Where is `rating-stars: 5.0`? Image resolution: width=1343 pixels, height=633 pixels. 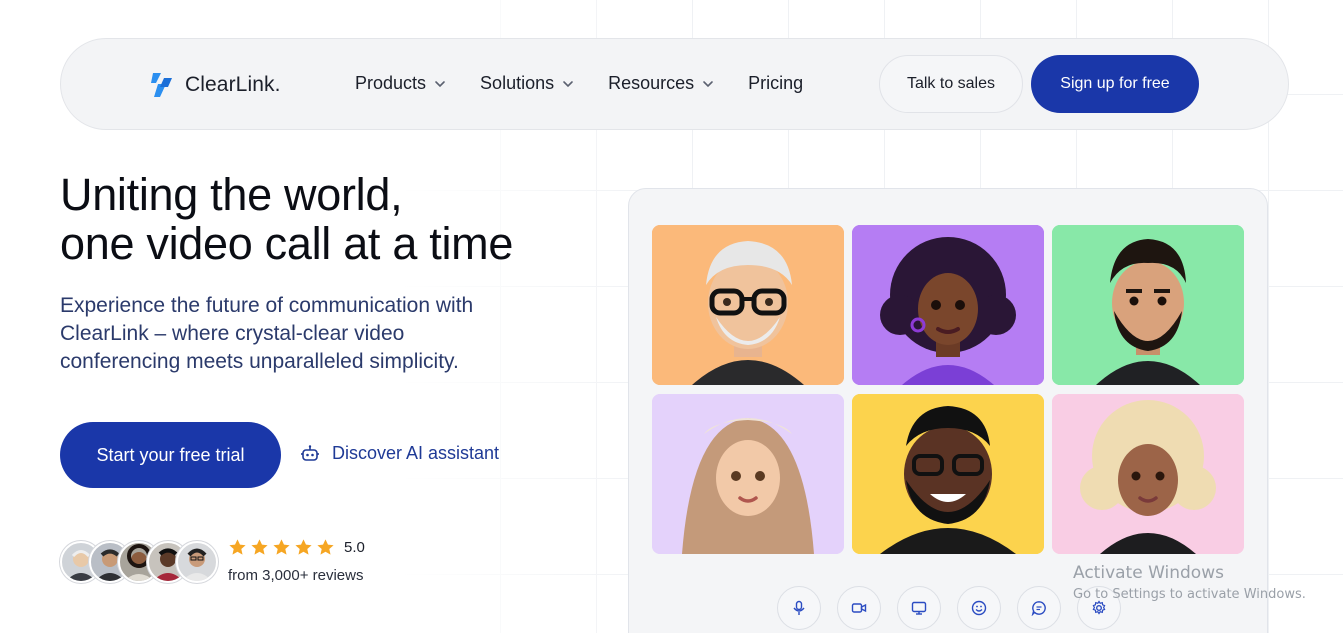 rating-stars: 5.0 is located at coordinates (296, 547).